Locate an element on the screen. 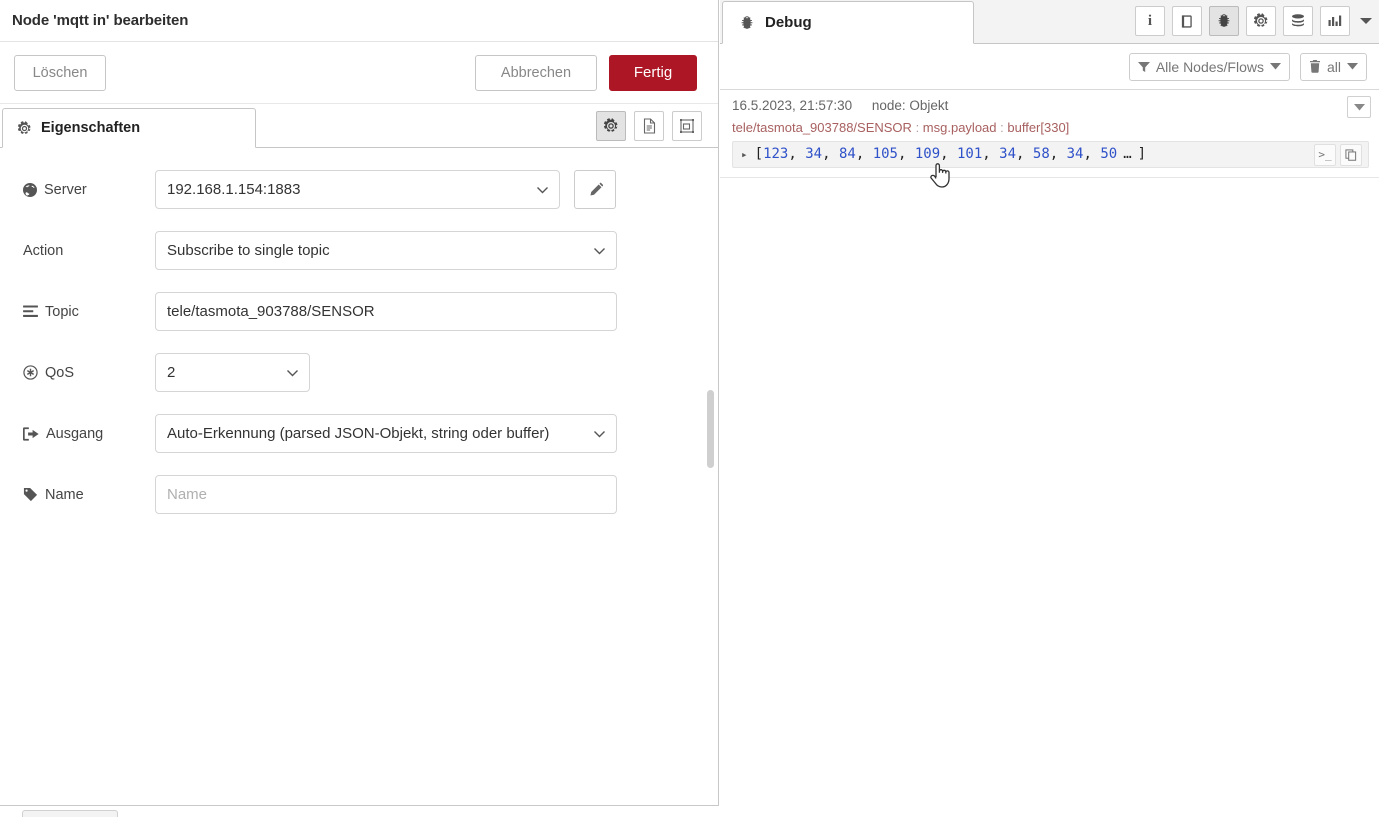 The width and height of the screenshot is (1379, 817). debug-filter-toolbar: Alle Nodes/Flows all is located at coordinates (1049, 67).